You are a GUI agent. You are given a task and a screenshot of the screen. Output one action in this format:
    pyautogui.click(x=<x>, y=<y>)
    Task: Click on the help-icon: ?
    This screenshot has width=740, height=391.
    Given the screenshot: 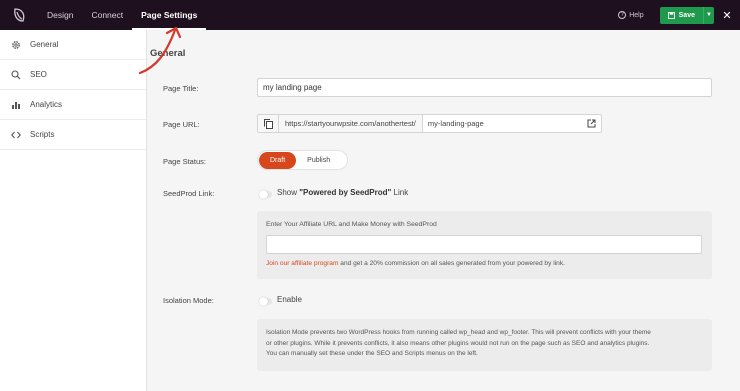 What is the action you would take?
    pyautogui.click(x=622, y=15)
    